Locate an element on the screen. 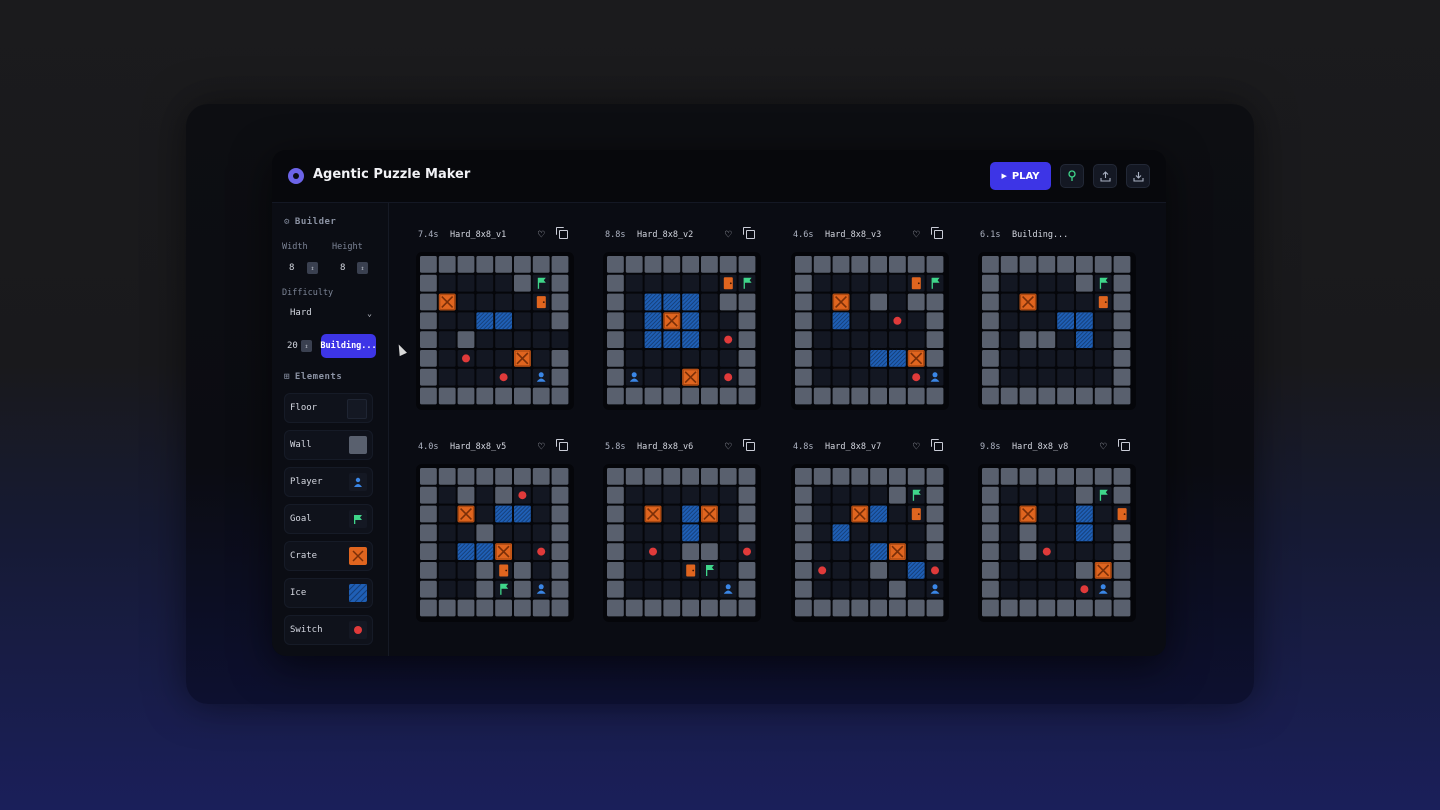 The width and height of the screenshot is (1440, 810). tile-door is located at coordinates (541, 302).